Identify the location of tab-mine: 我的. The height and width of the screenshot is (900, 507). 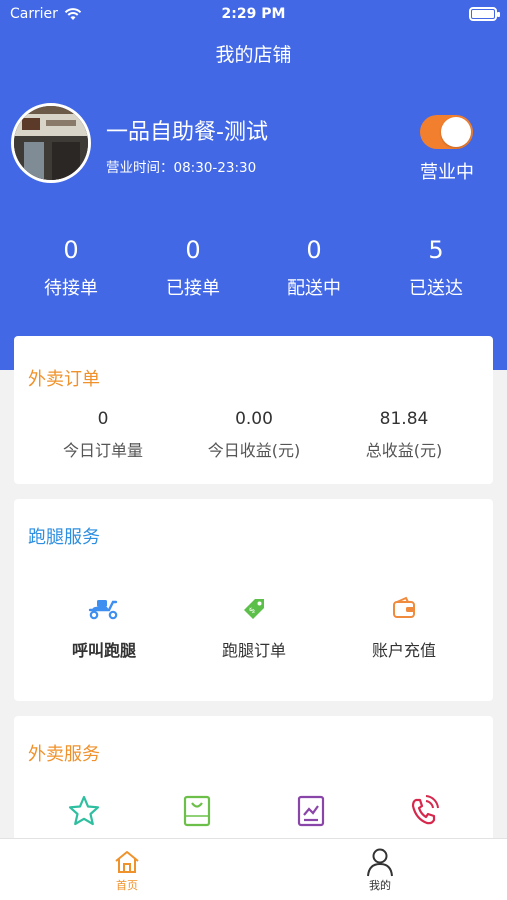
(380, 870).